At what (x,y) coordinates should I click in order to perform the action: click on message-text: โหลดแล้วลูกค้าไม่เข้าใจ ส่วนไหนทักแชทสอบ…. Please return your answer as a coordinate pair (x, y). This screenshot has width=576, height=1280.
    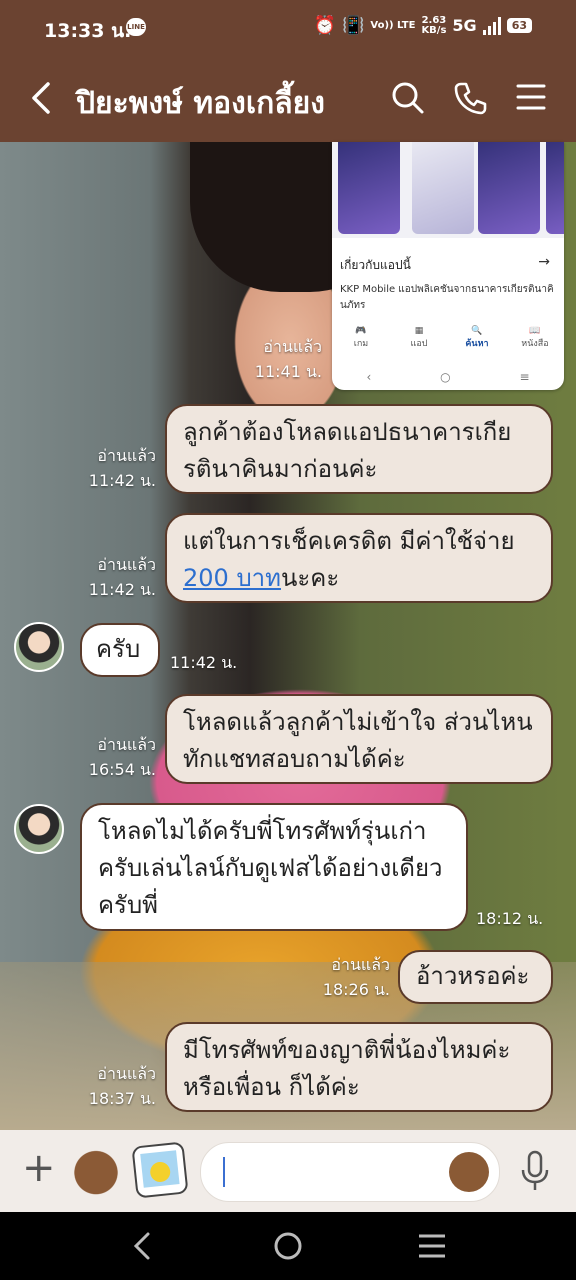
    Looking at the image, I should click on (358, 740).